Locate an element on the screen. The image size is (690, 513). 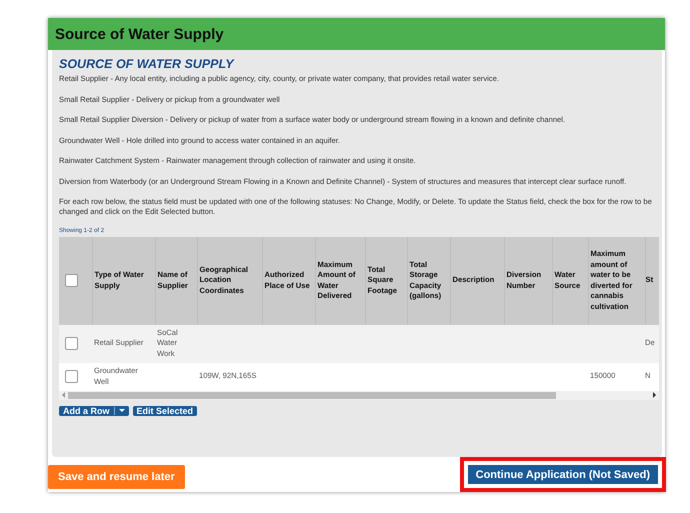
panel-title: Source of Water Supply is located at coordinates (356, 34).